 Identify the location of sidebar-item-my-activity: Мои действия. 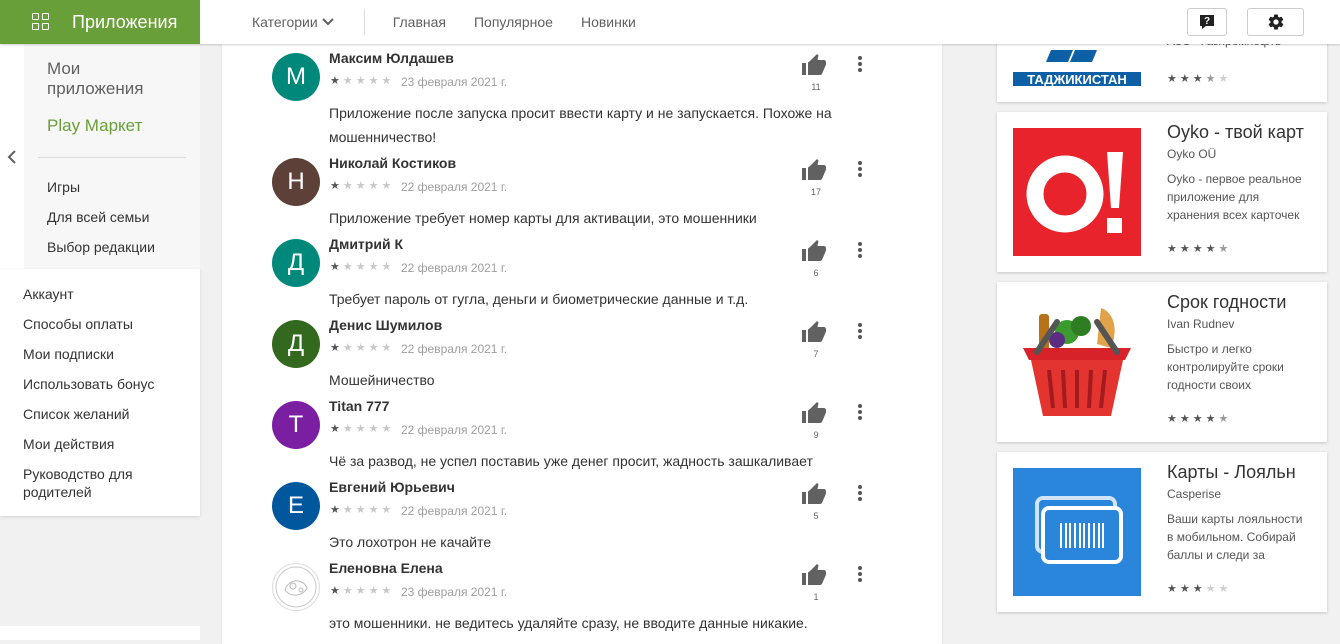
(88, 450).